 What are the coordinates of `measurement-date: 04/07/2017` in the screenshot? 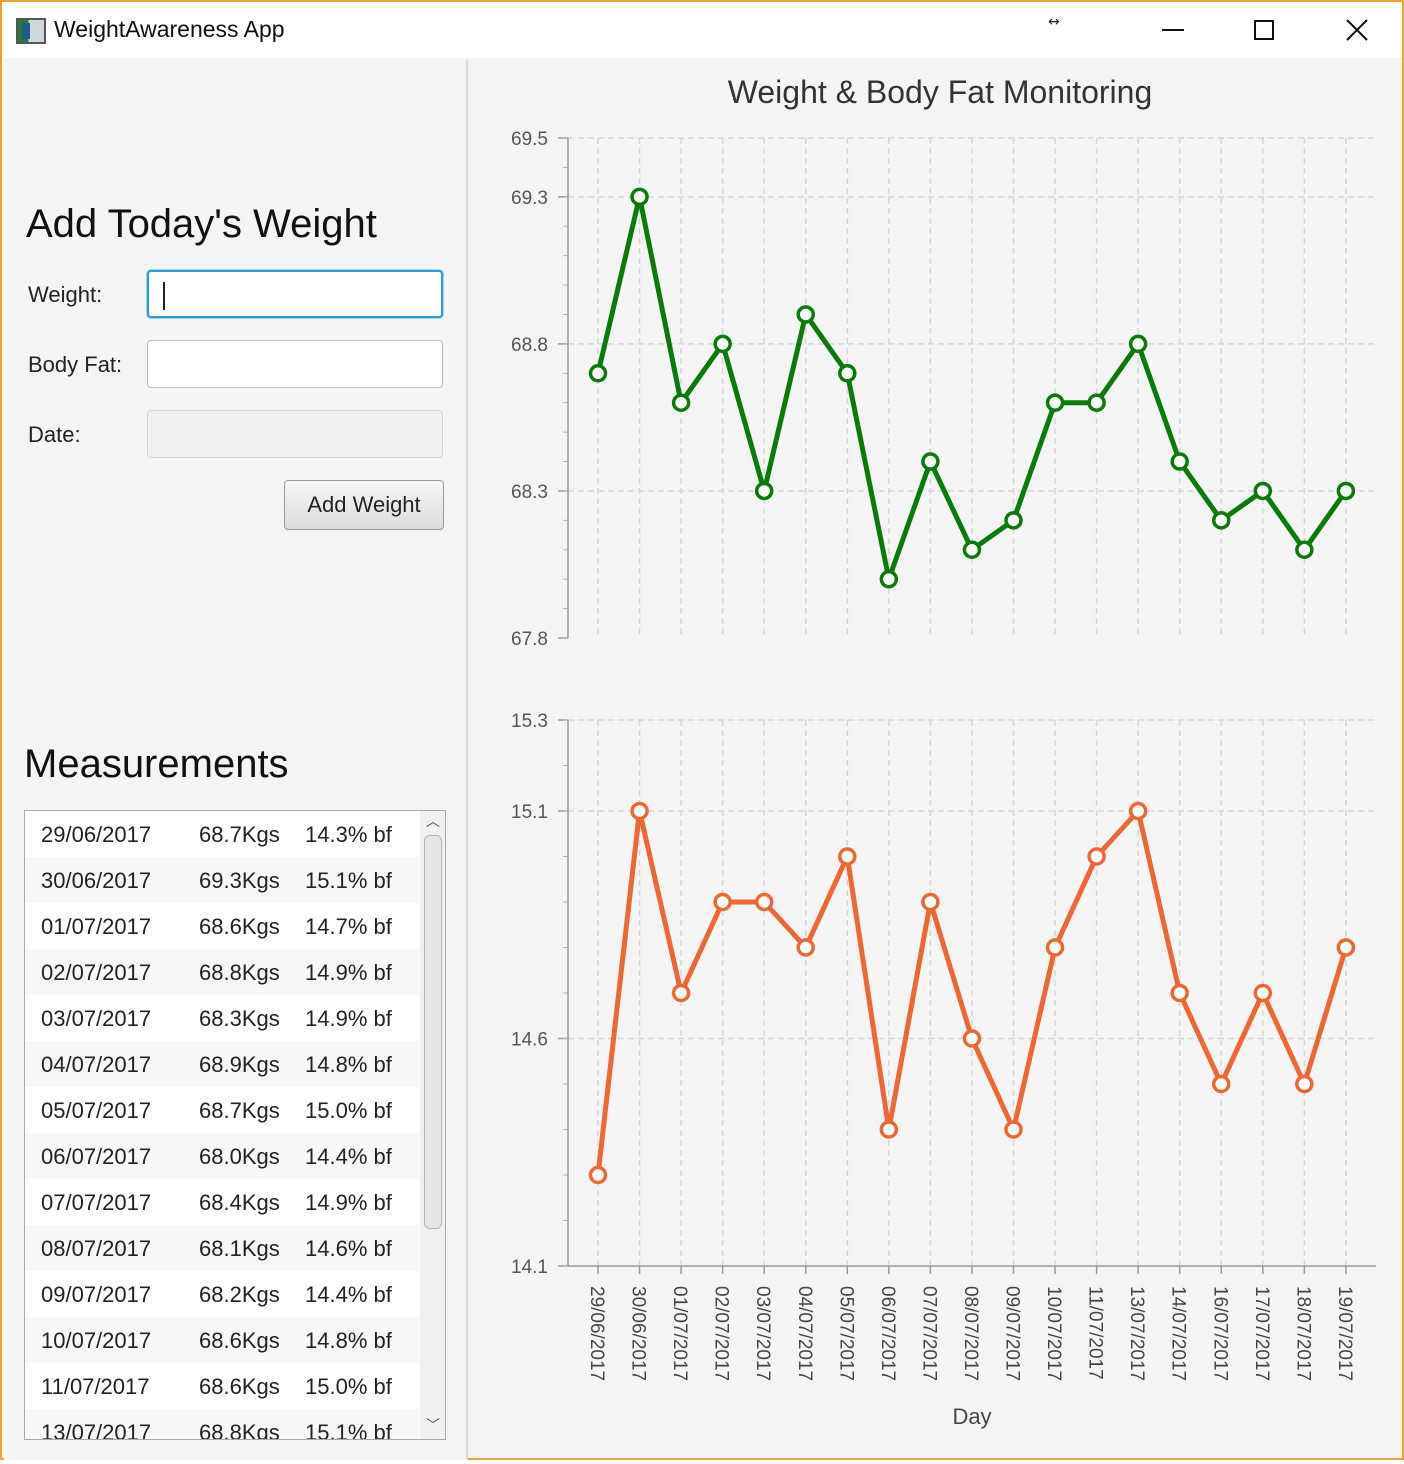 It's located at (96, 1064).